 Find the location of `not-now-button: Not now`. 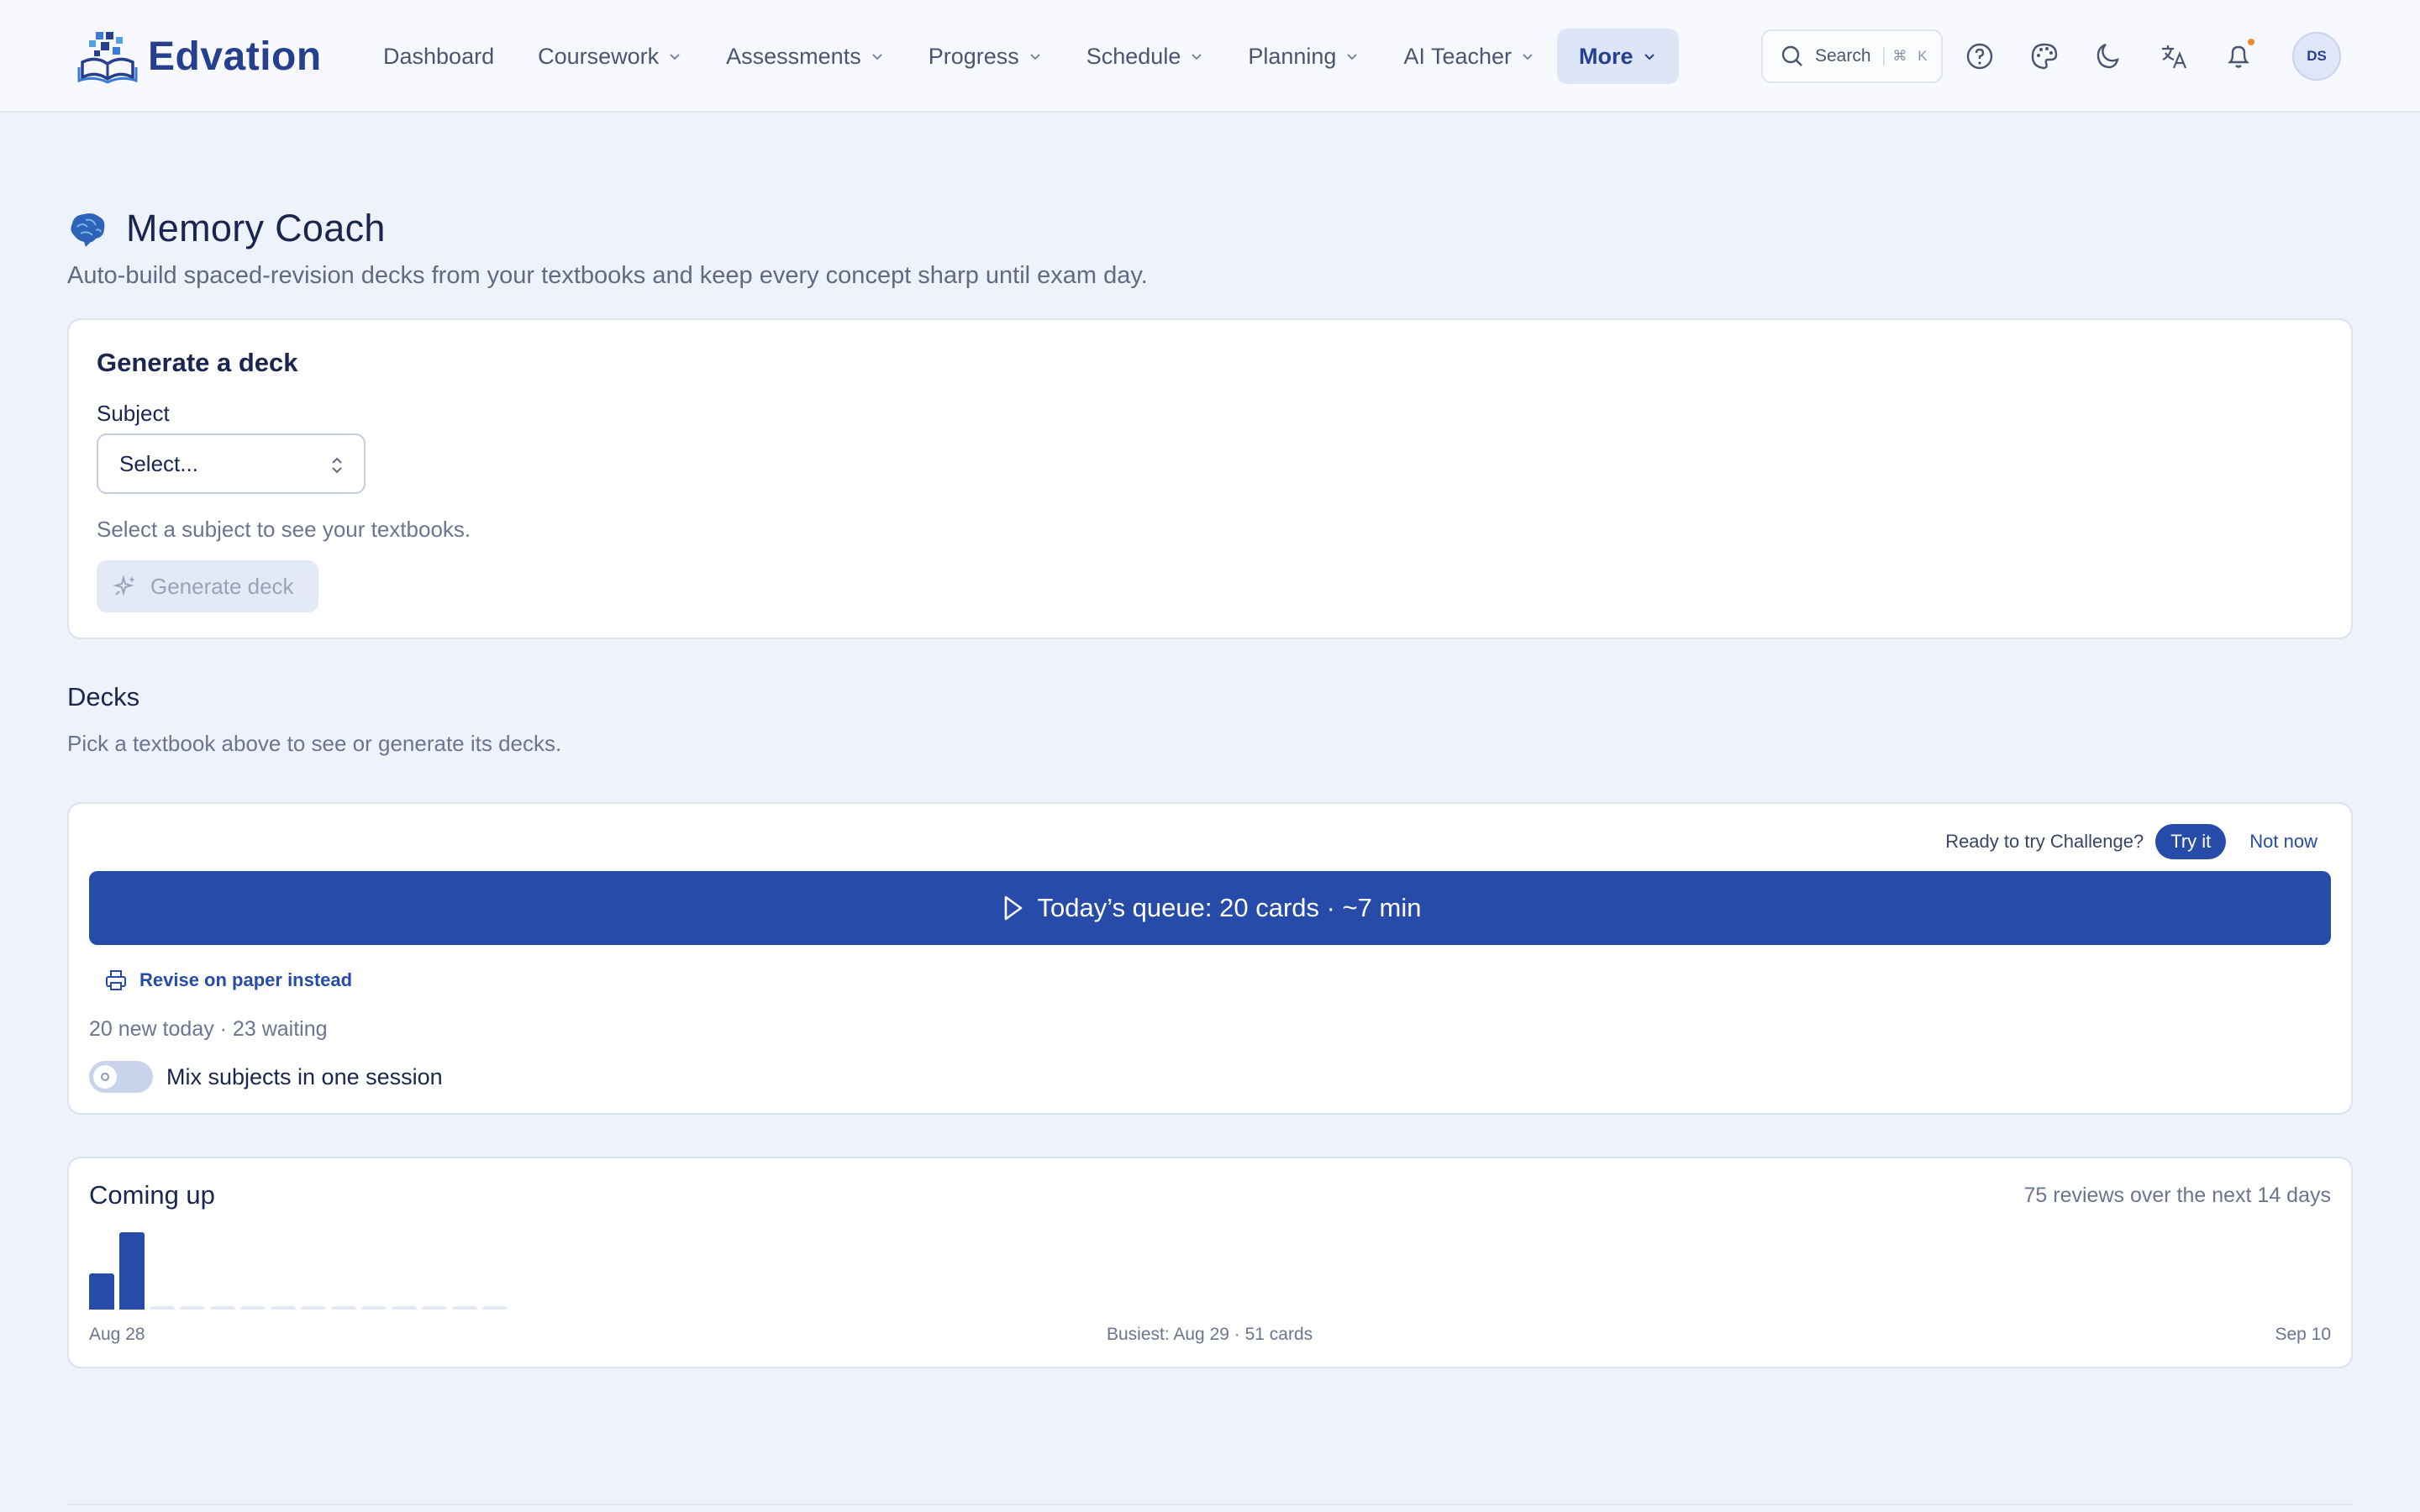

not-now-button: Not now is located at coordinates (2283, 842).